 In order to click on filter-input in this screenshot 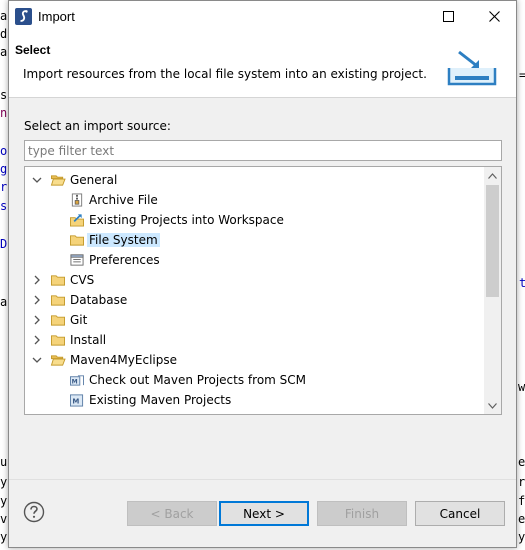, I will do `click(263, 150)`.